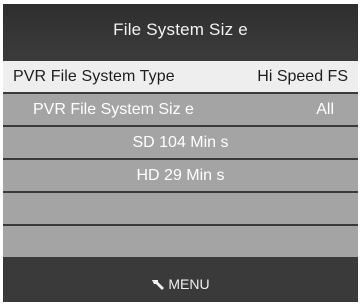  What do you see at coordinates (302, 76) in the screenshot?
I see `pvr-file-system-type-value: Hi Speed FS` at bounding box center [302, 76].